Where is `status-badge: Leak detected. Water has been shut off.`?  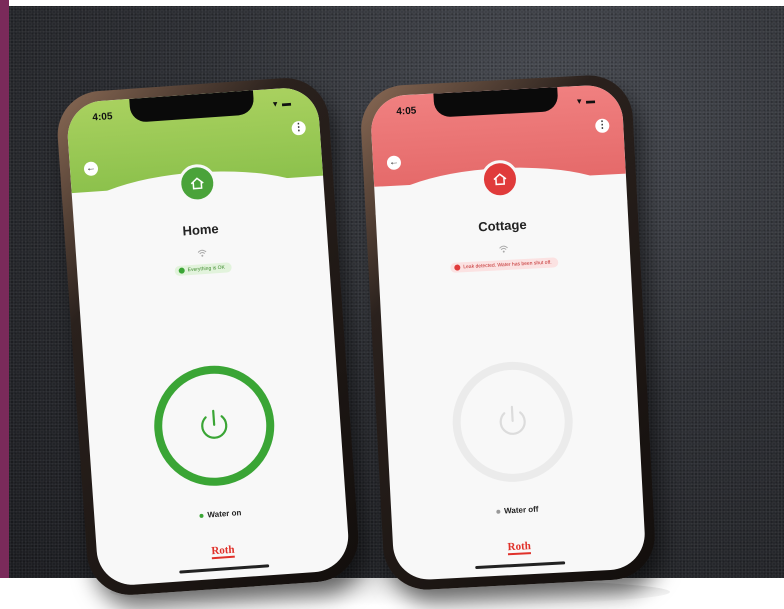 status-badge: Leak detected. Water has been shut off. is located at coordinates (504, 265).